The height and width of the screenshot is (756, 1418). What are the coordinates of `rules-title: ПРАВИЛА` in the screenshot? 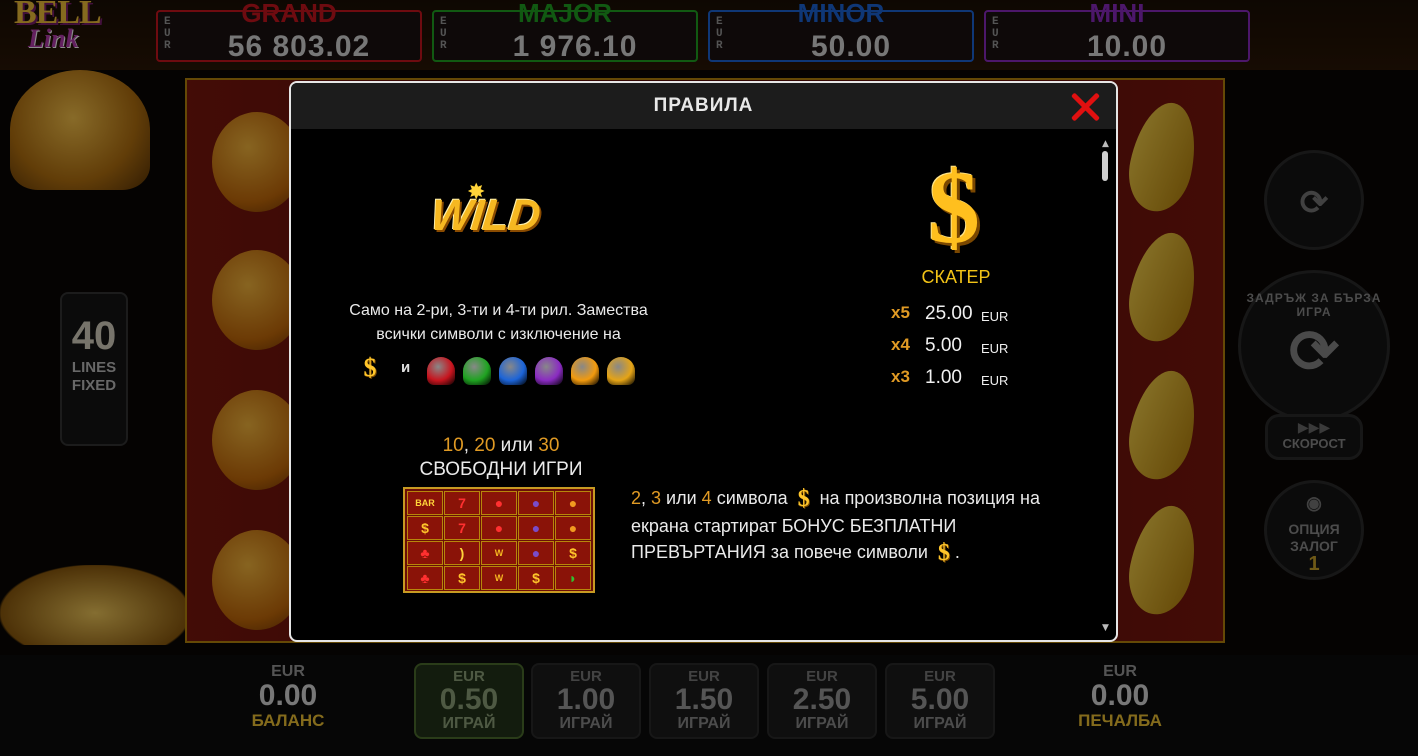 It's located at (703, 105).